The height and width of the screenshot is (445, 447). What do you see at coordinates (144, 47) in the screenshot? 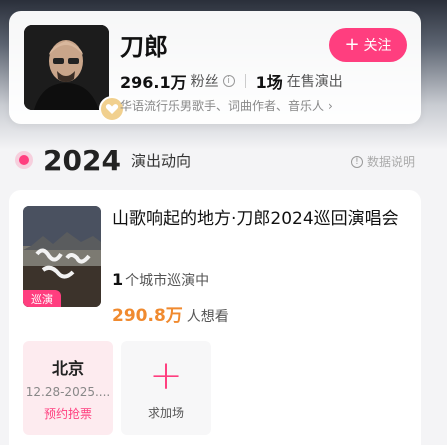
I see `artist-name: 刀郎` at bounding box center [144, 47].